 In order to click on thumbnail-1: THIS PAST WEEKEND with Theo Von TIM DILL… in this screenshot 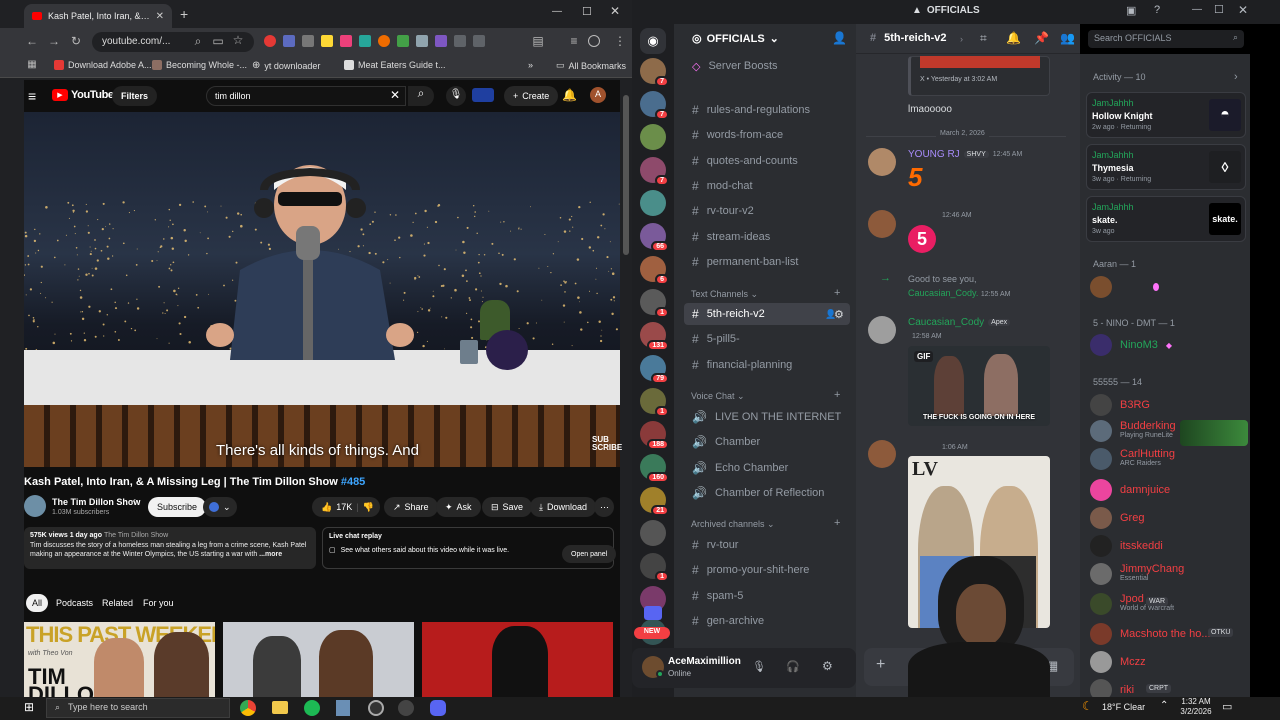, I will do `click(119, 659)`.